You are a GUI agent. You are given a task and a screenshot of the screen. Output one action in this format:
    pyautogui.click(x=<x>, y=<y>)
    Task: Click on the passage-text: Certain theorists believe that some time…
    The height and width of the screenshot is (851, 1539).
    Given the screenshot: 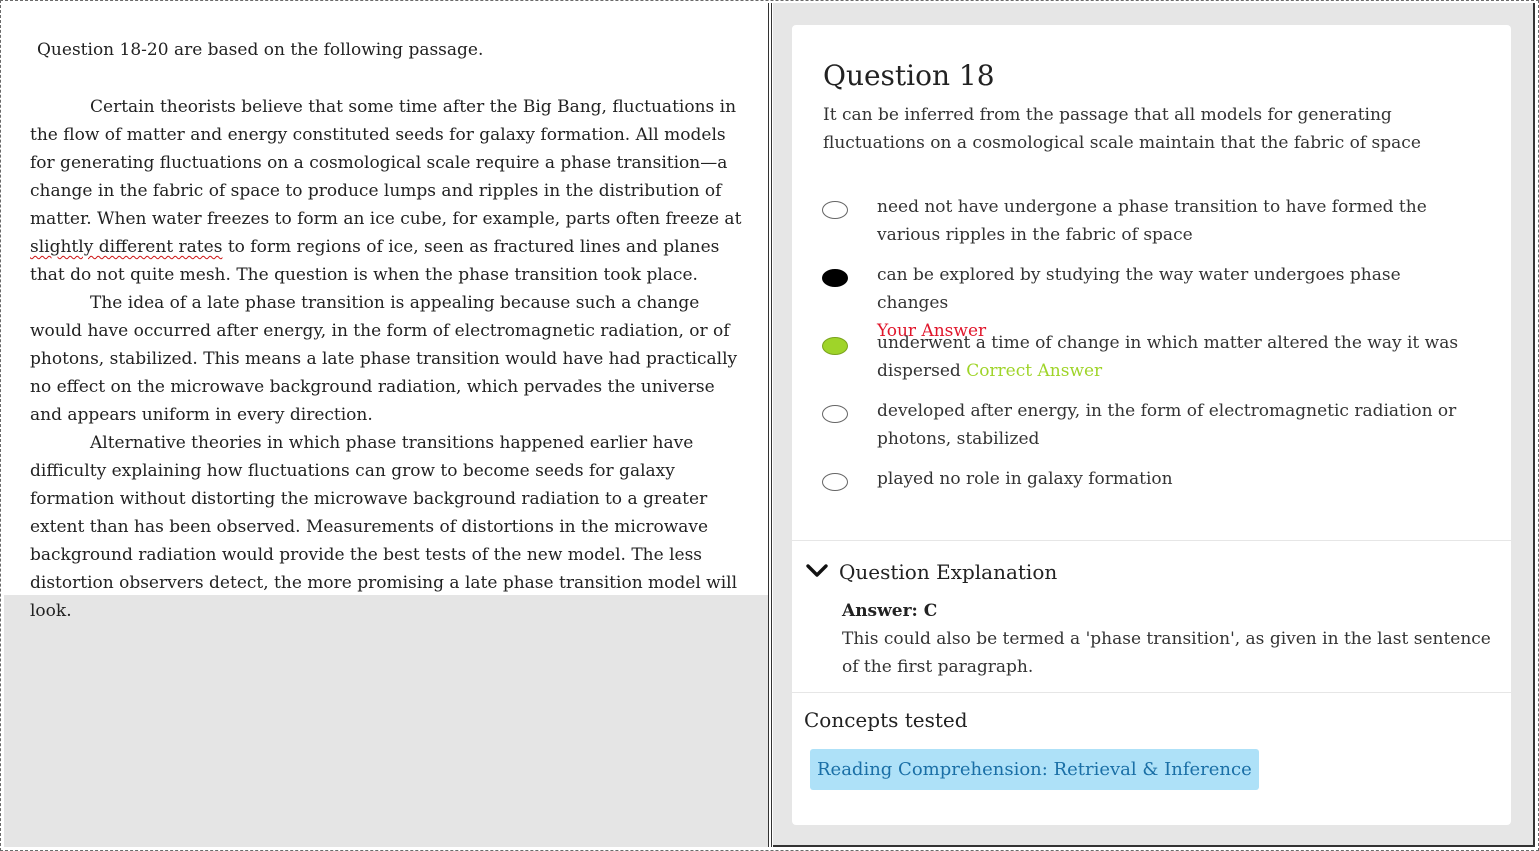 What is the action you would take?
    pyautogui.click(x=386, y=163)
    